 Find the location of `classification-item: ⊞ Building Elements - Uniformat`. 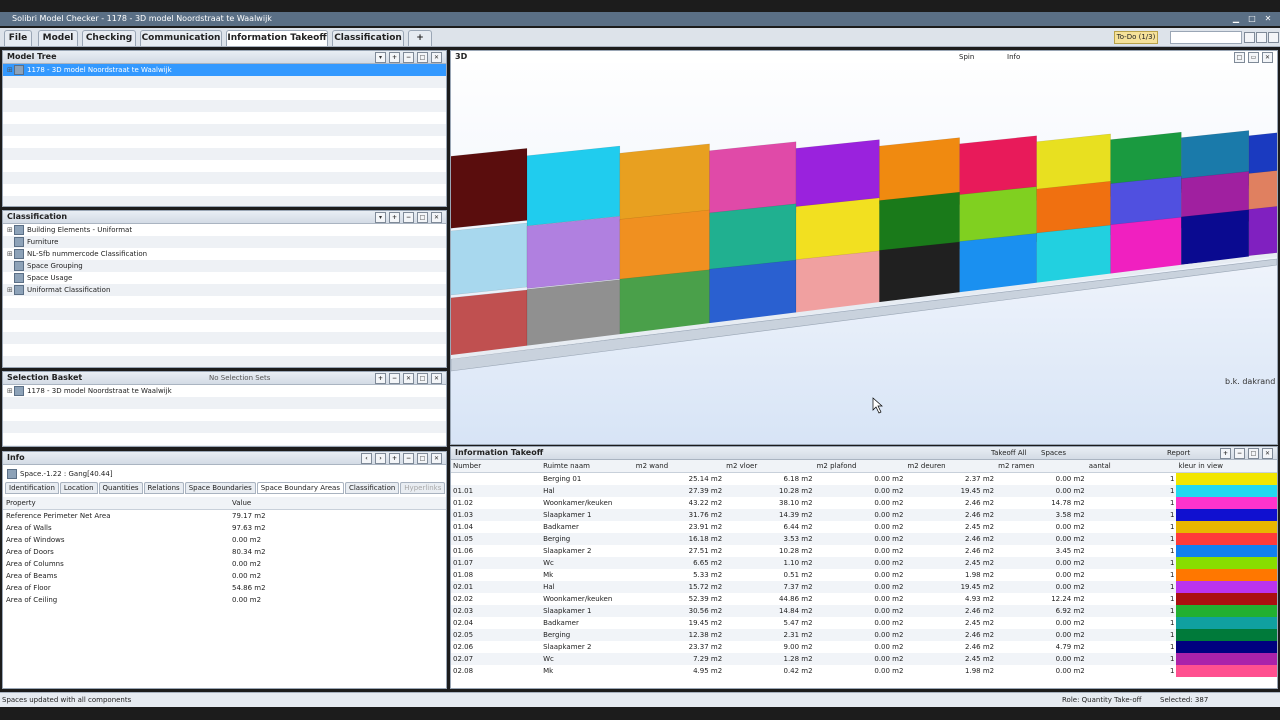

classification-item: ⊞ Building Elements - Uniformat is located at coordinates (224, 230).